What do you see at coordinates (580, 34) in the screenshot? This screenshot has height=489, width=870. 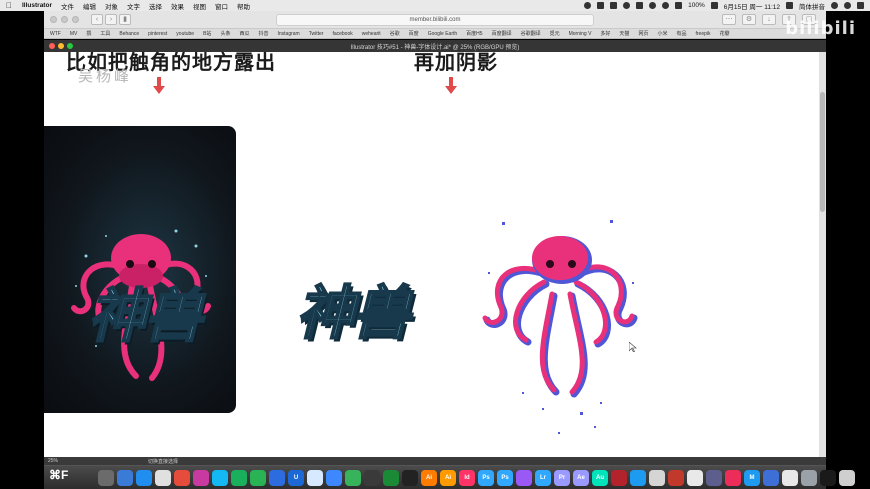 I see `bookmark-item: Morning V` at bounding box center [580, 34].